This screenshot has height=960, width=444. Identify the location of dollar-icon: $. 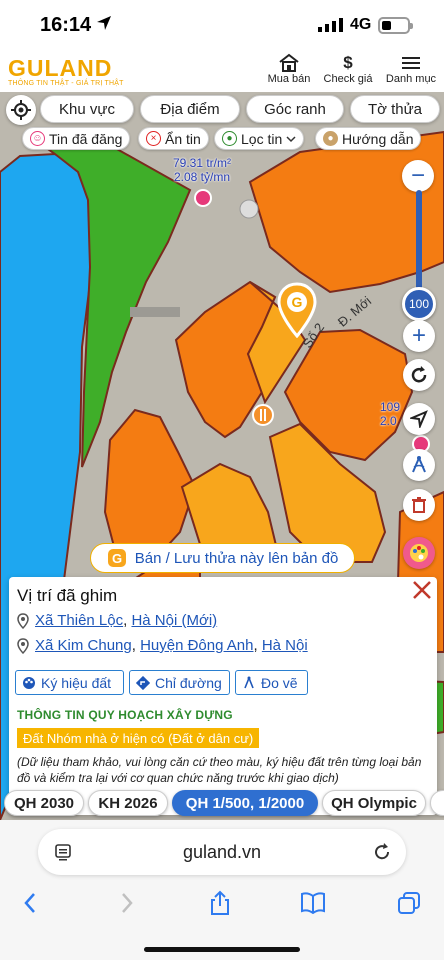
(348, 62).